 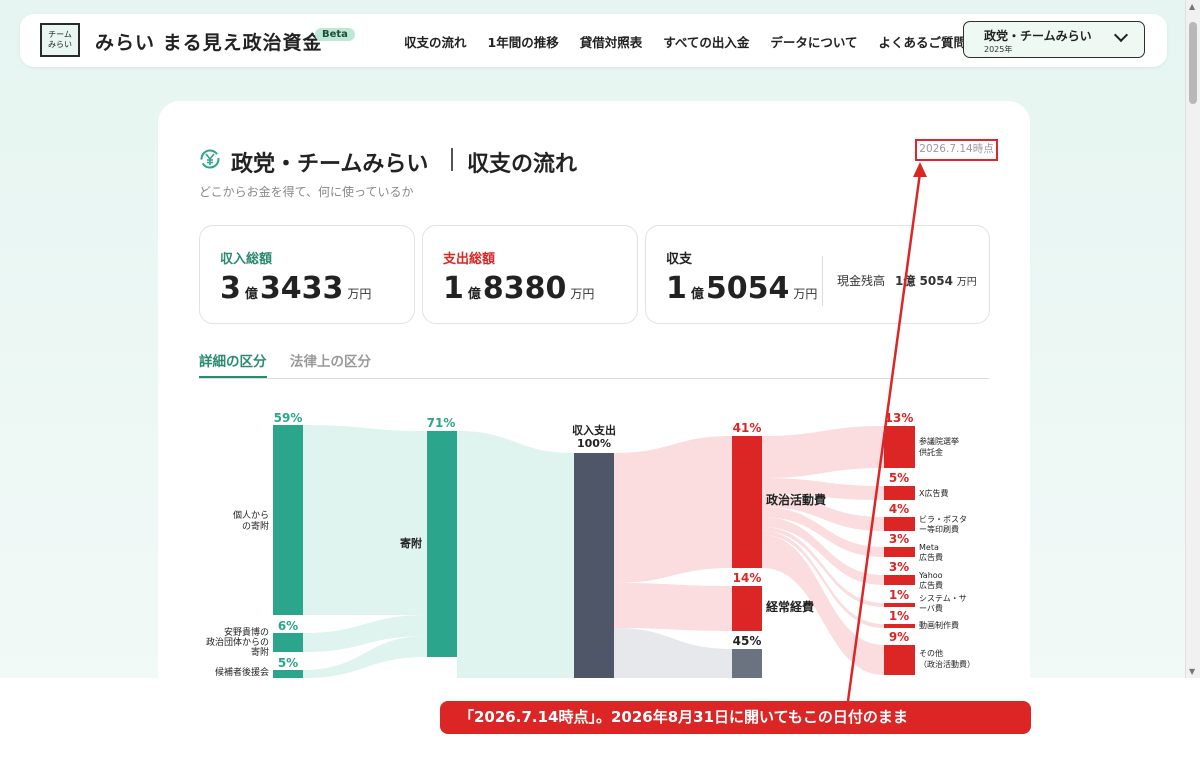 What do you see at coordinates (676, 288) in the screenshot?
I see `balance-oku: 1` at bounding box center [676, 288].